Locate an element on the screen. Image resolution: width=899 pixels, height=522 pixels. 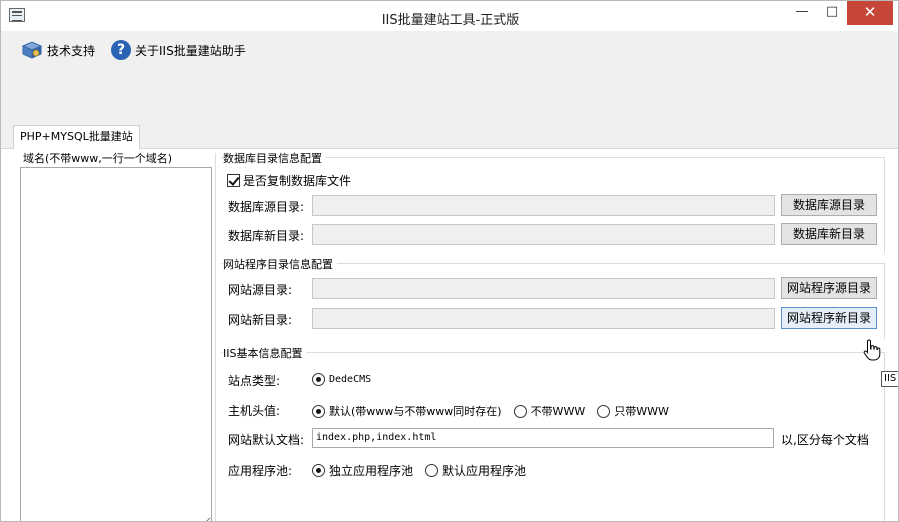
host-header-radio-group: 默认(带www与不带www同时存在) 不带WWW 只带WWW is located at coordinates (496, 411).